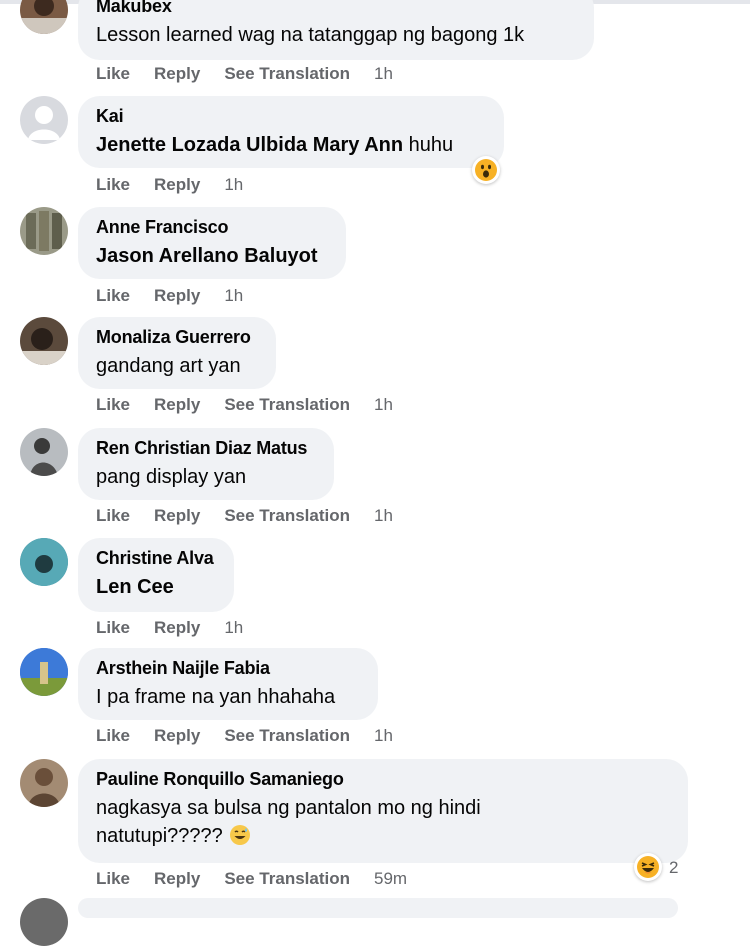 This screenshot has height=946, width=750. Describe the element at coordinates (336, 8) in the screenshot. I see `commenter-name: Makubex` at that location.